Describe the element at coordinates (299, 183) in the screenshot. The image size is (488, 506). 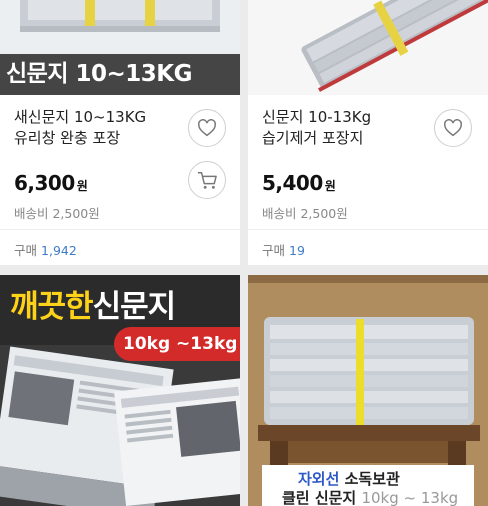
I see `product-price: 5,400 원` at that location.